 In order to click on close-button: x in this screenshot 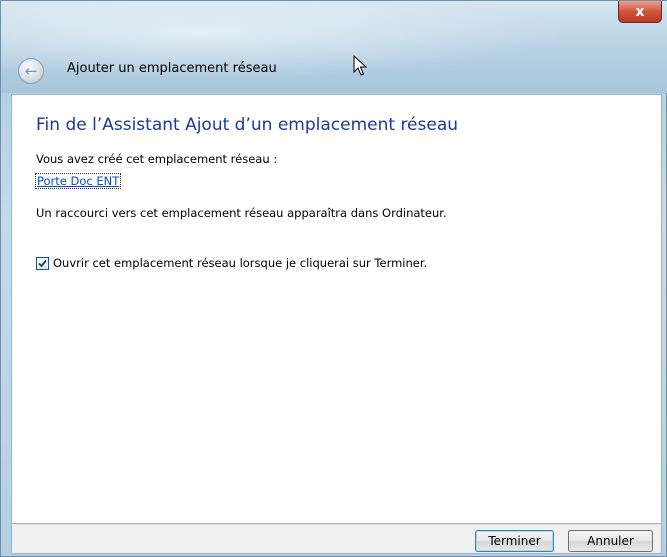, I will do `click(640, 12)`.